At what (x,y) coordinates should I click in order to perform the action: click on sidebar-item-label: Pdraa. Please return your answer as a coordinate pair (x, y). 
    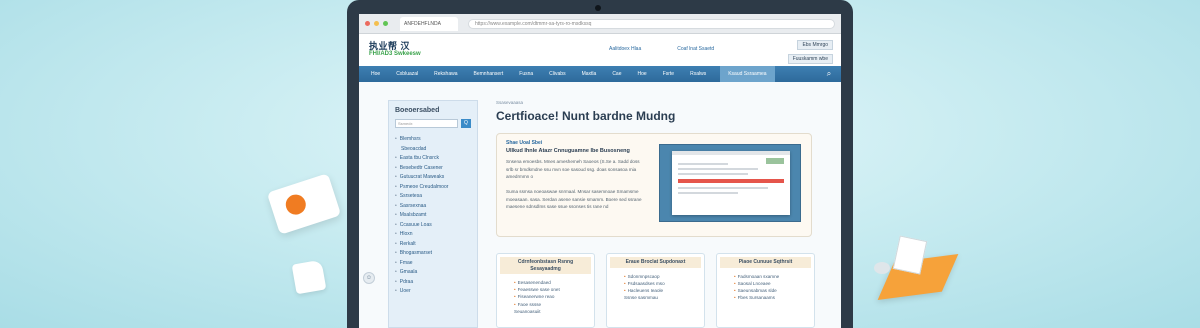
    Looking at the image, I should click on (406, 281).